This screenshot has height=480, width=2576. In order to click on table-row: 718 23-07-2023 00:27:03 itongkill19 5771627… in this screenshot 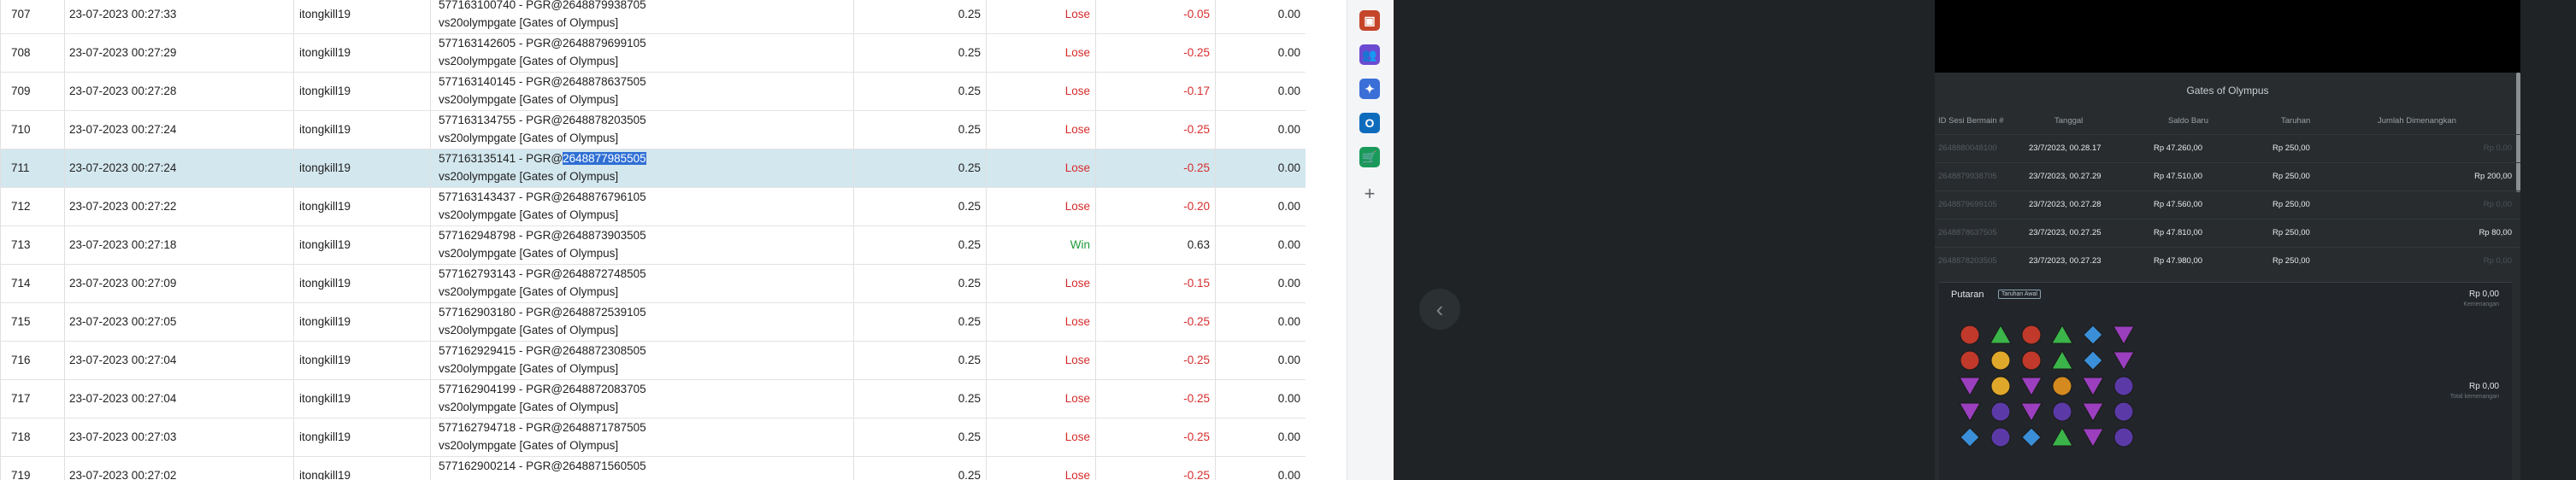, I will do `click(653, 438)`.